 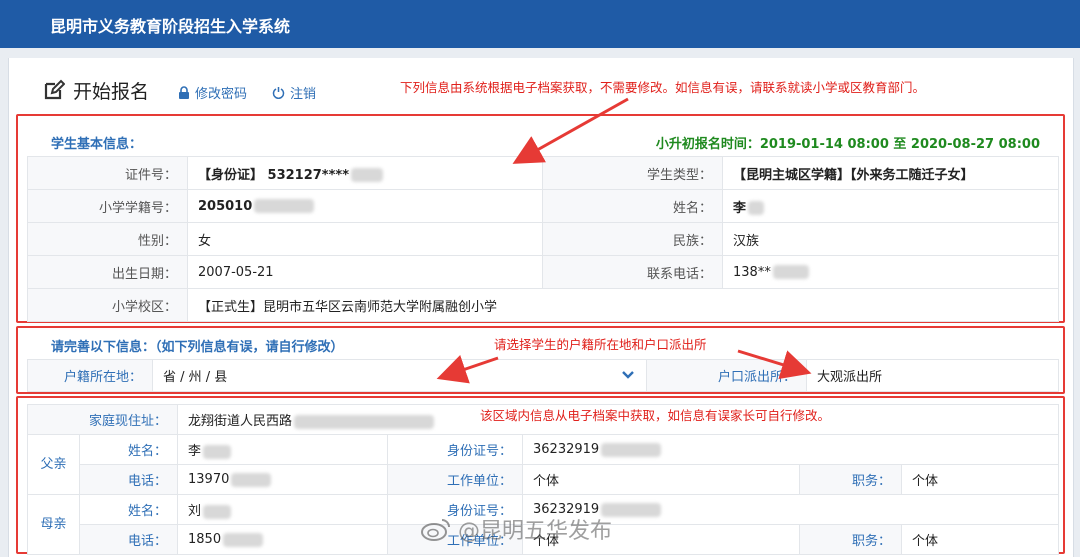 I want to click on phone-label: 联系电话：, so click(x=632, y=272).